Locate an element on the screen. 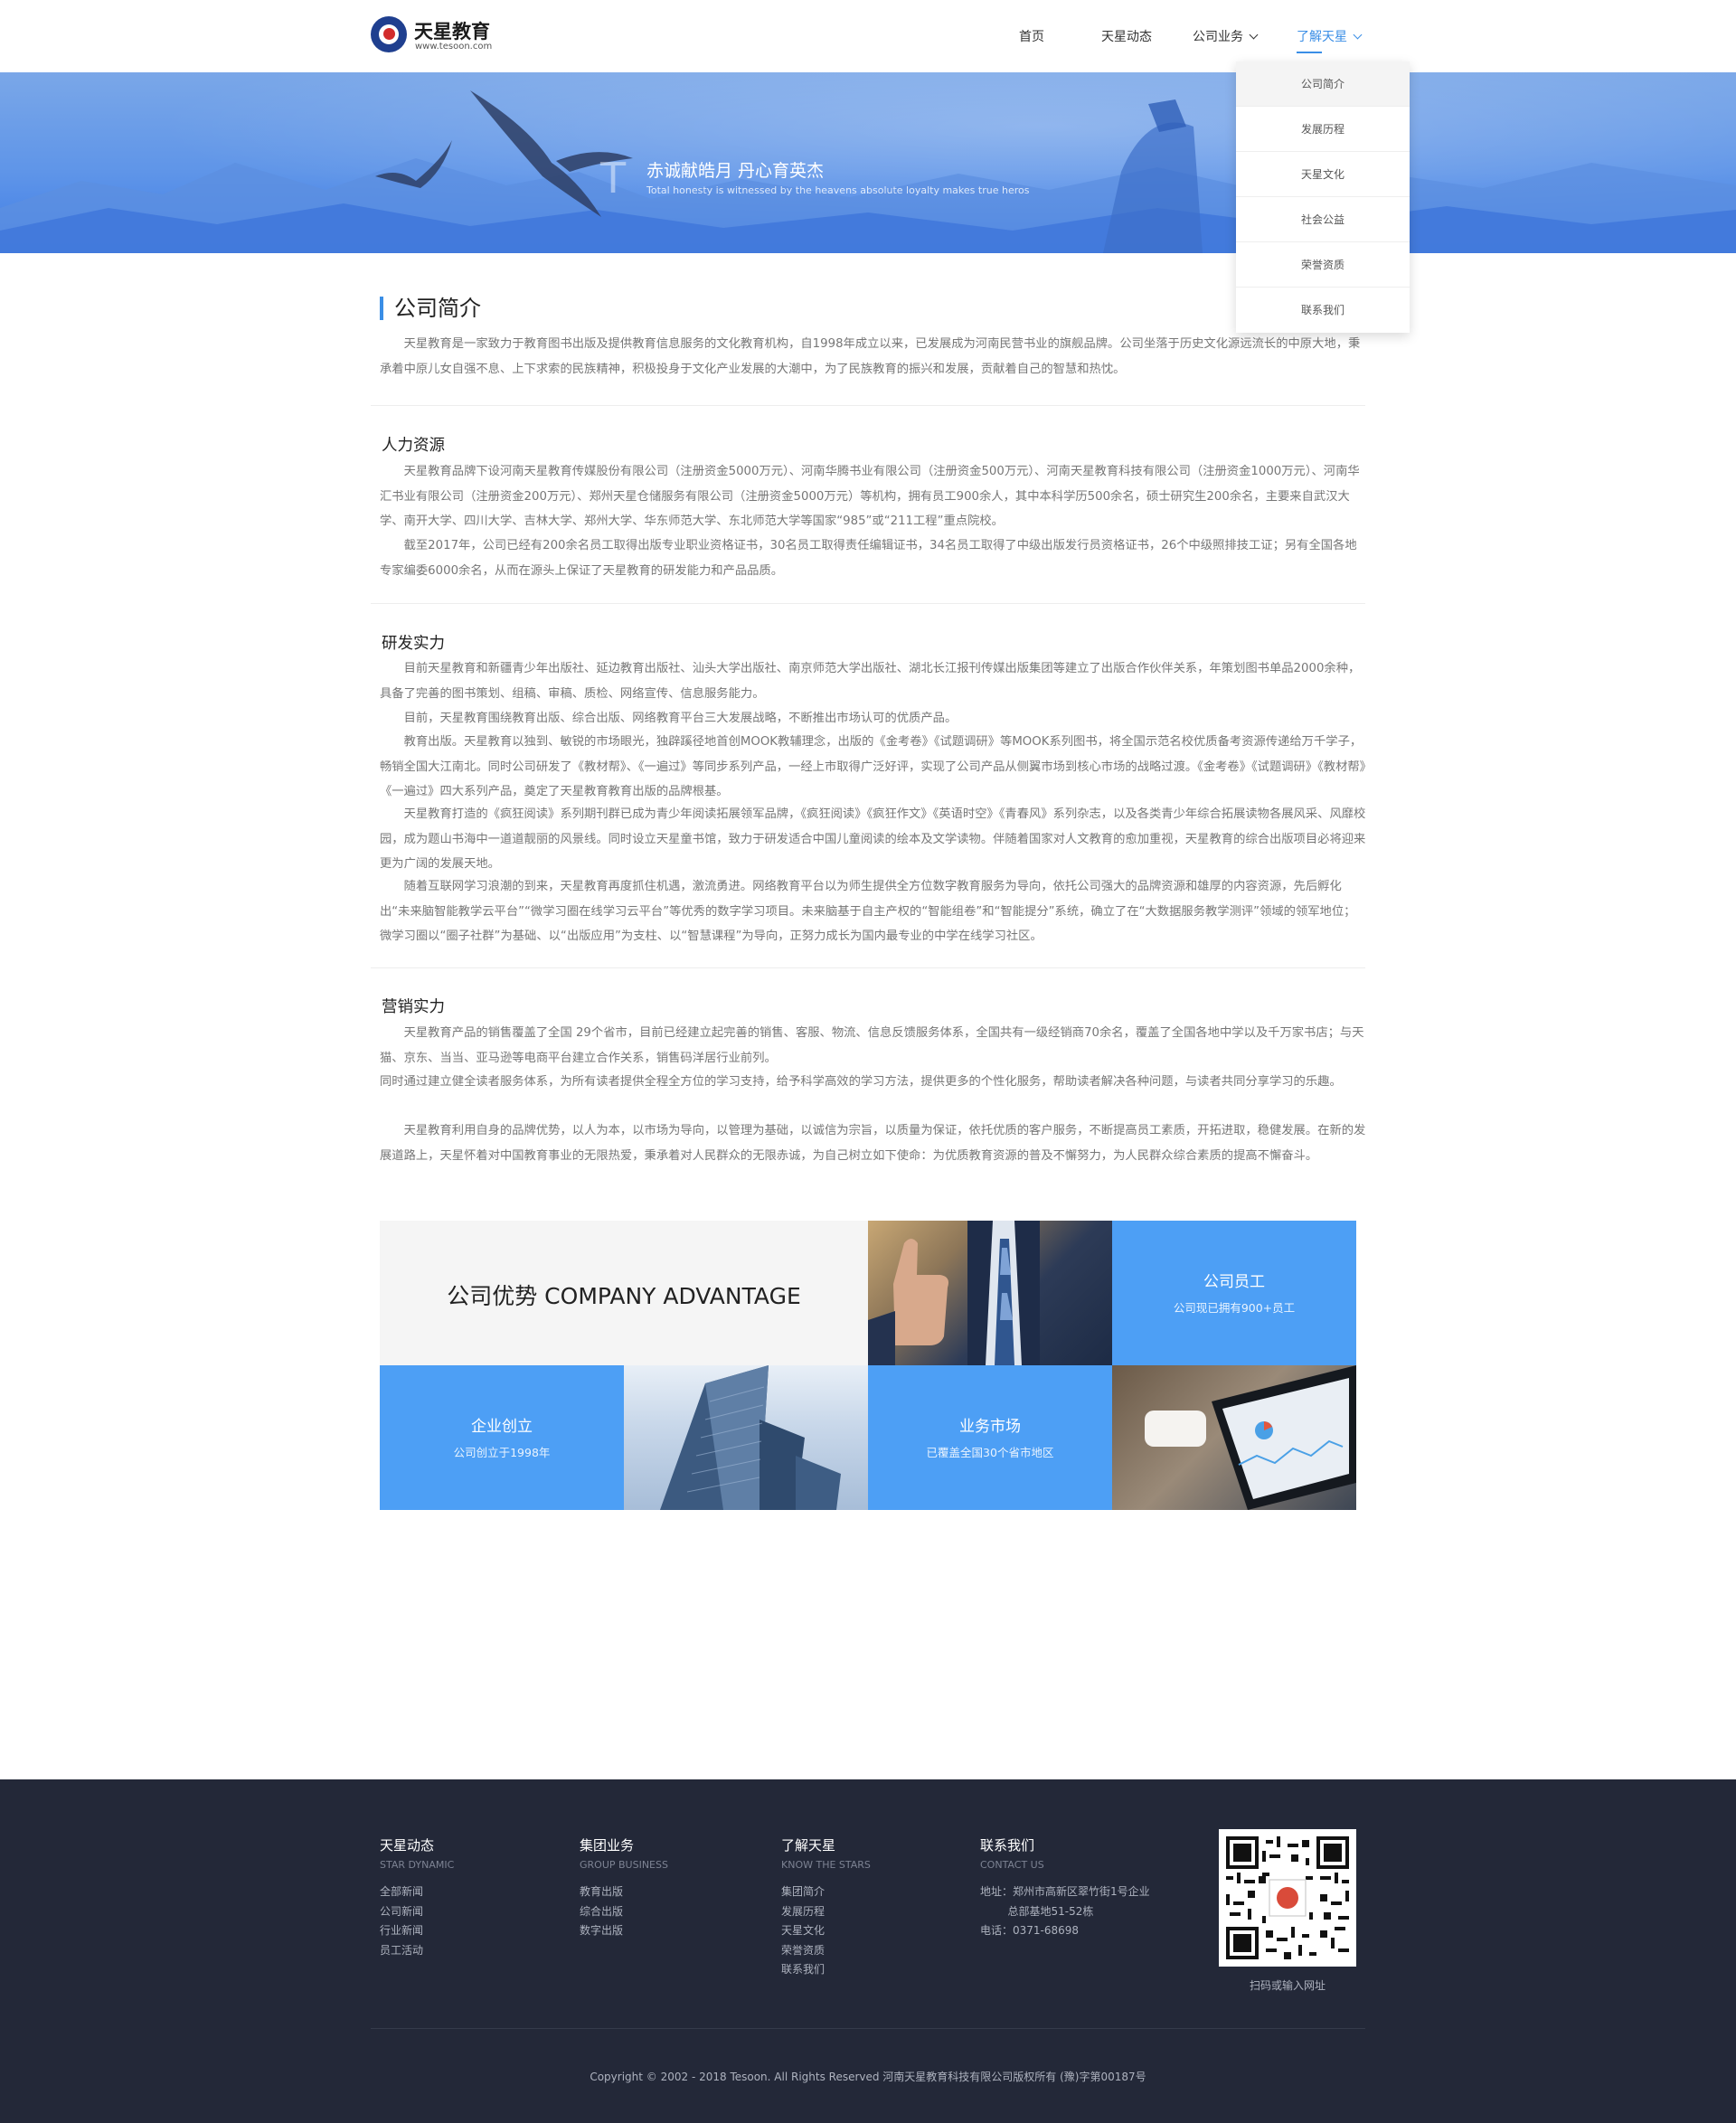  nav-business: 公司业务 is located at coordinates (1226, 36).